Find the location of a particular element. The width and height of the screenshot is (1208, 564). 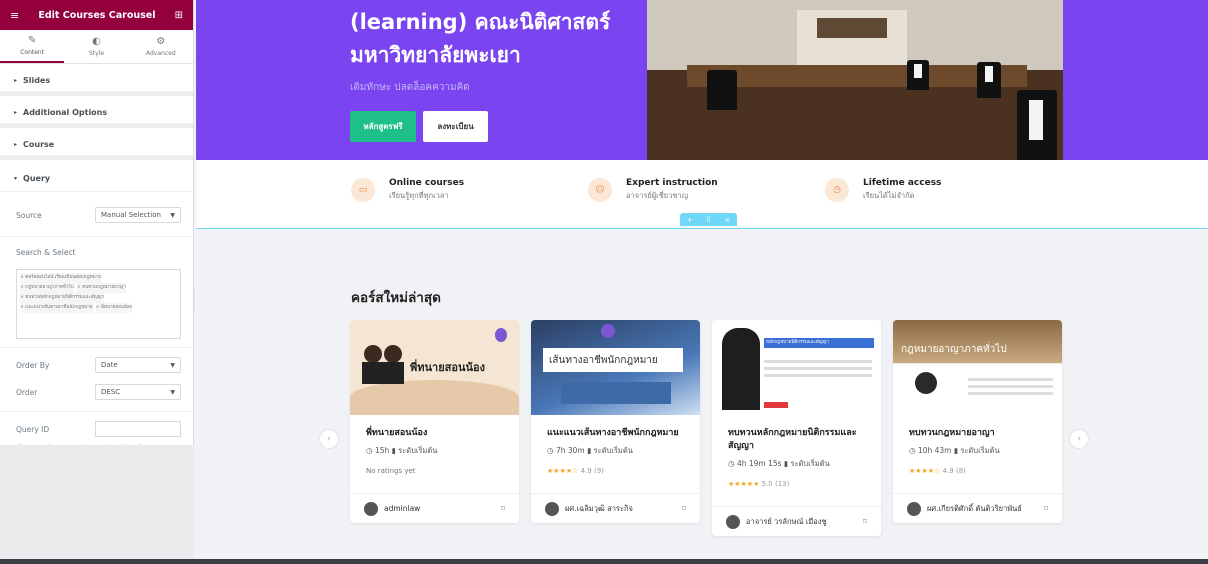

course-author-row: อาจารย์ วรลักษณ์ เมืองชู ⌑ is located at coordinates (796, 521).